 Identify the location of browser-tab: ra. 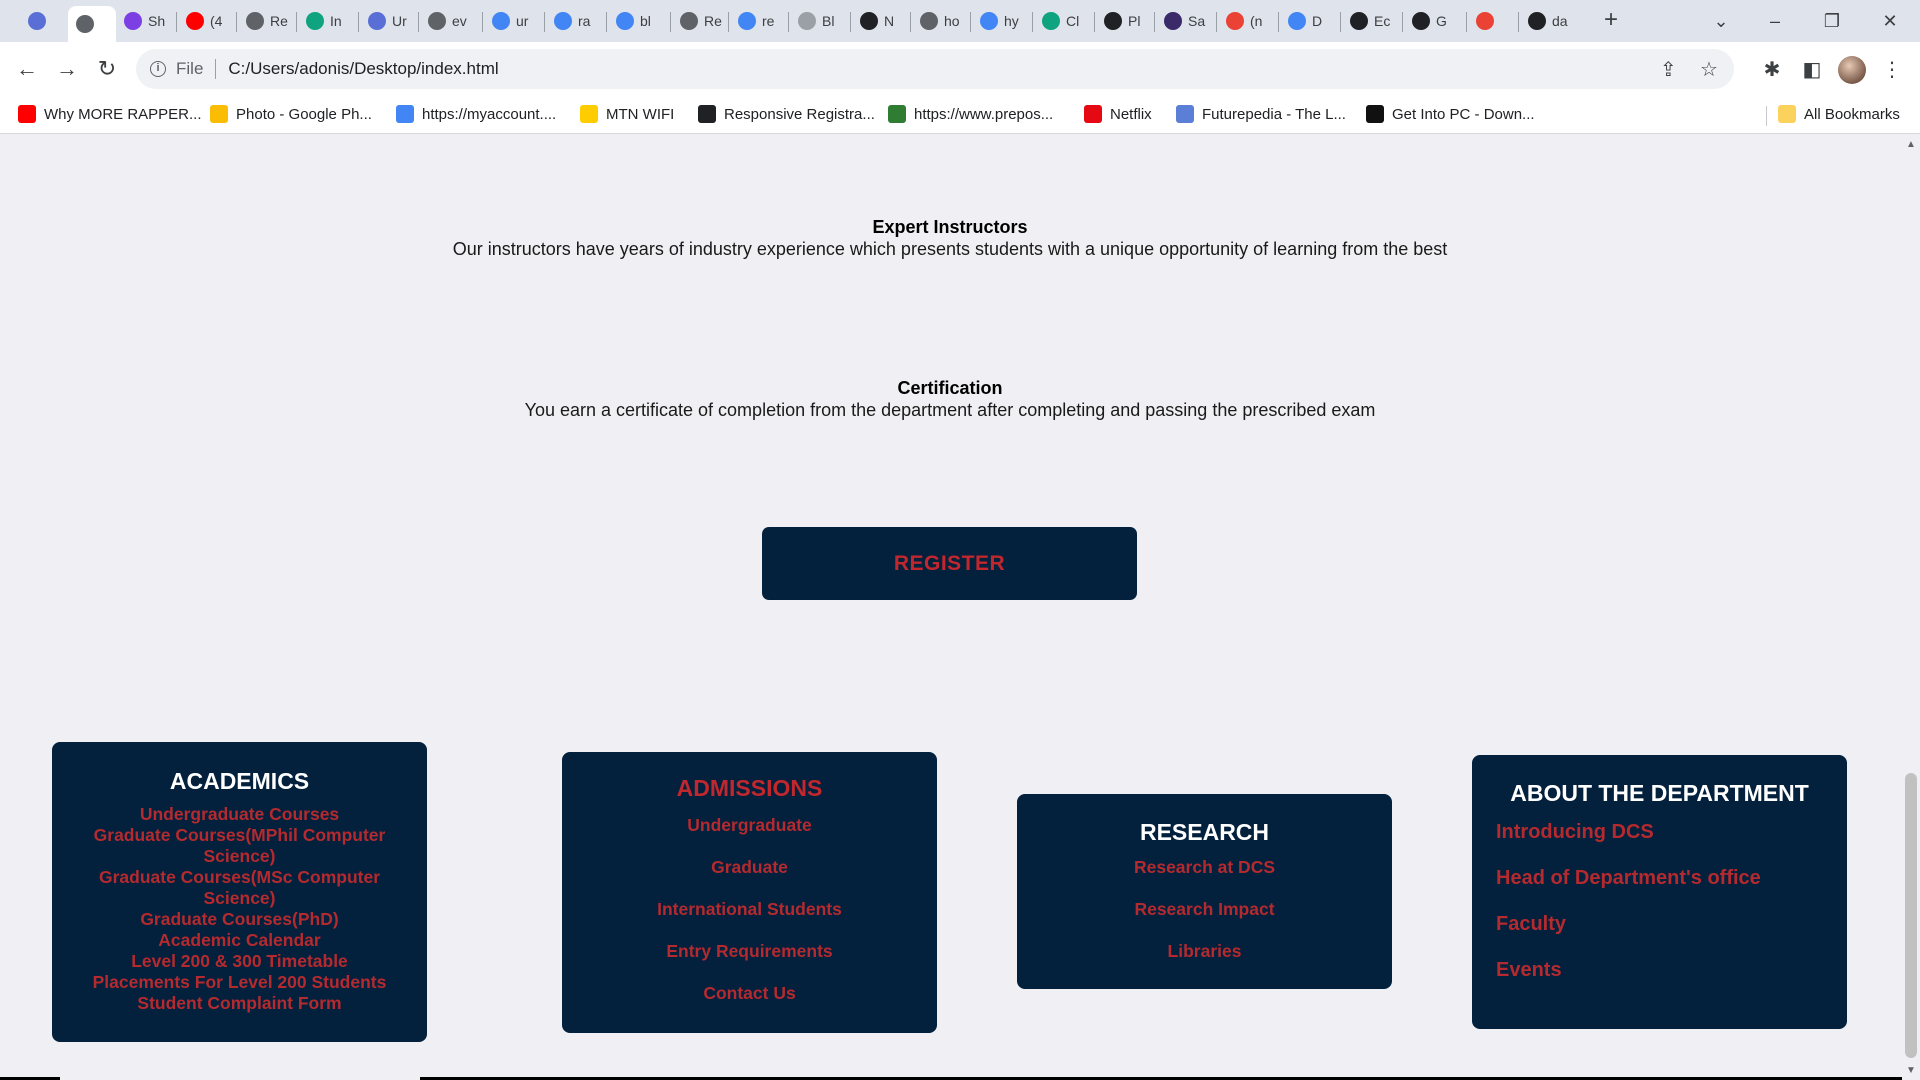
(574, 21).